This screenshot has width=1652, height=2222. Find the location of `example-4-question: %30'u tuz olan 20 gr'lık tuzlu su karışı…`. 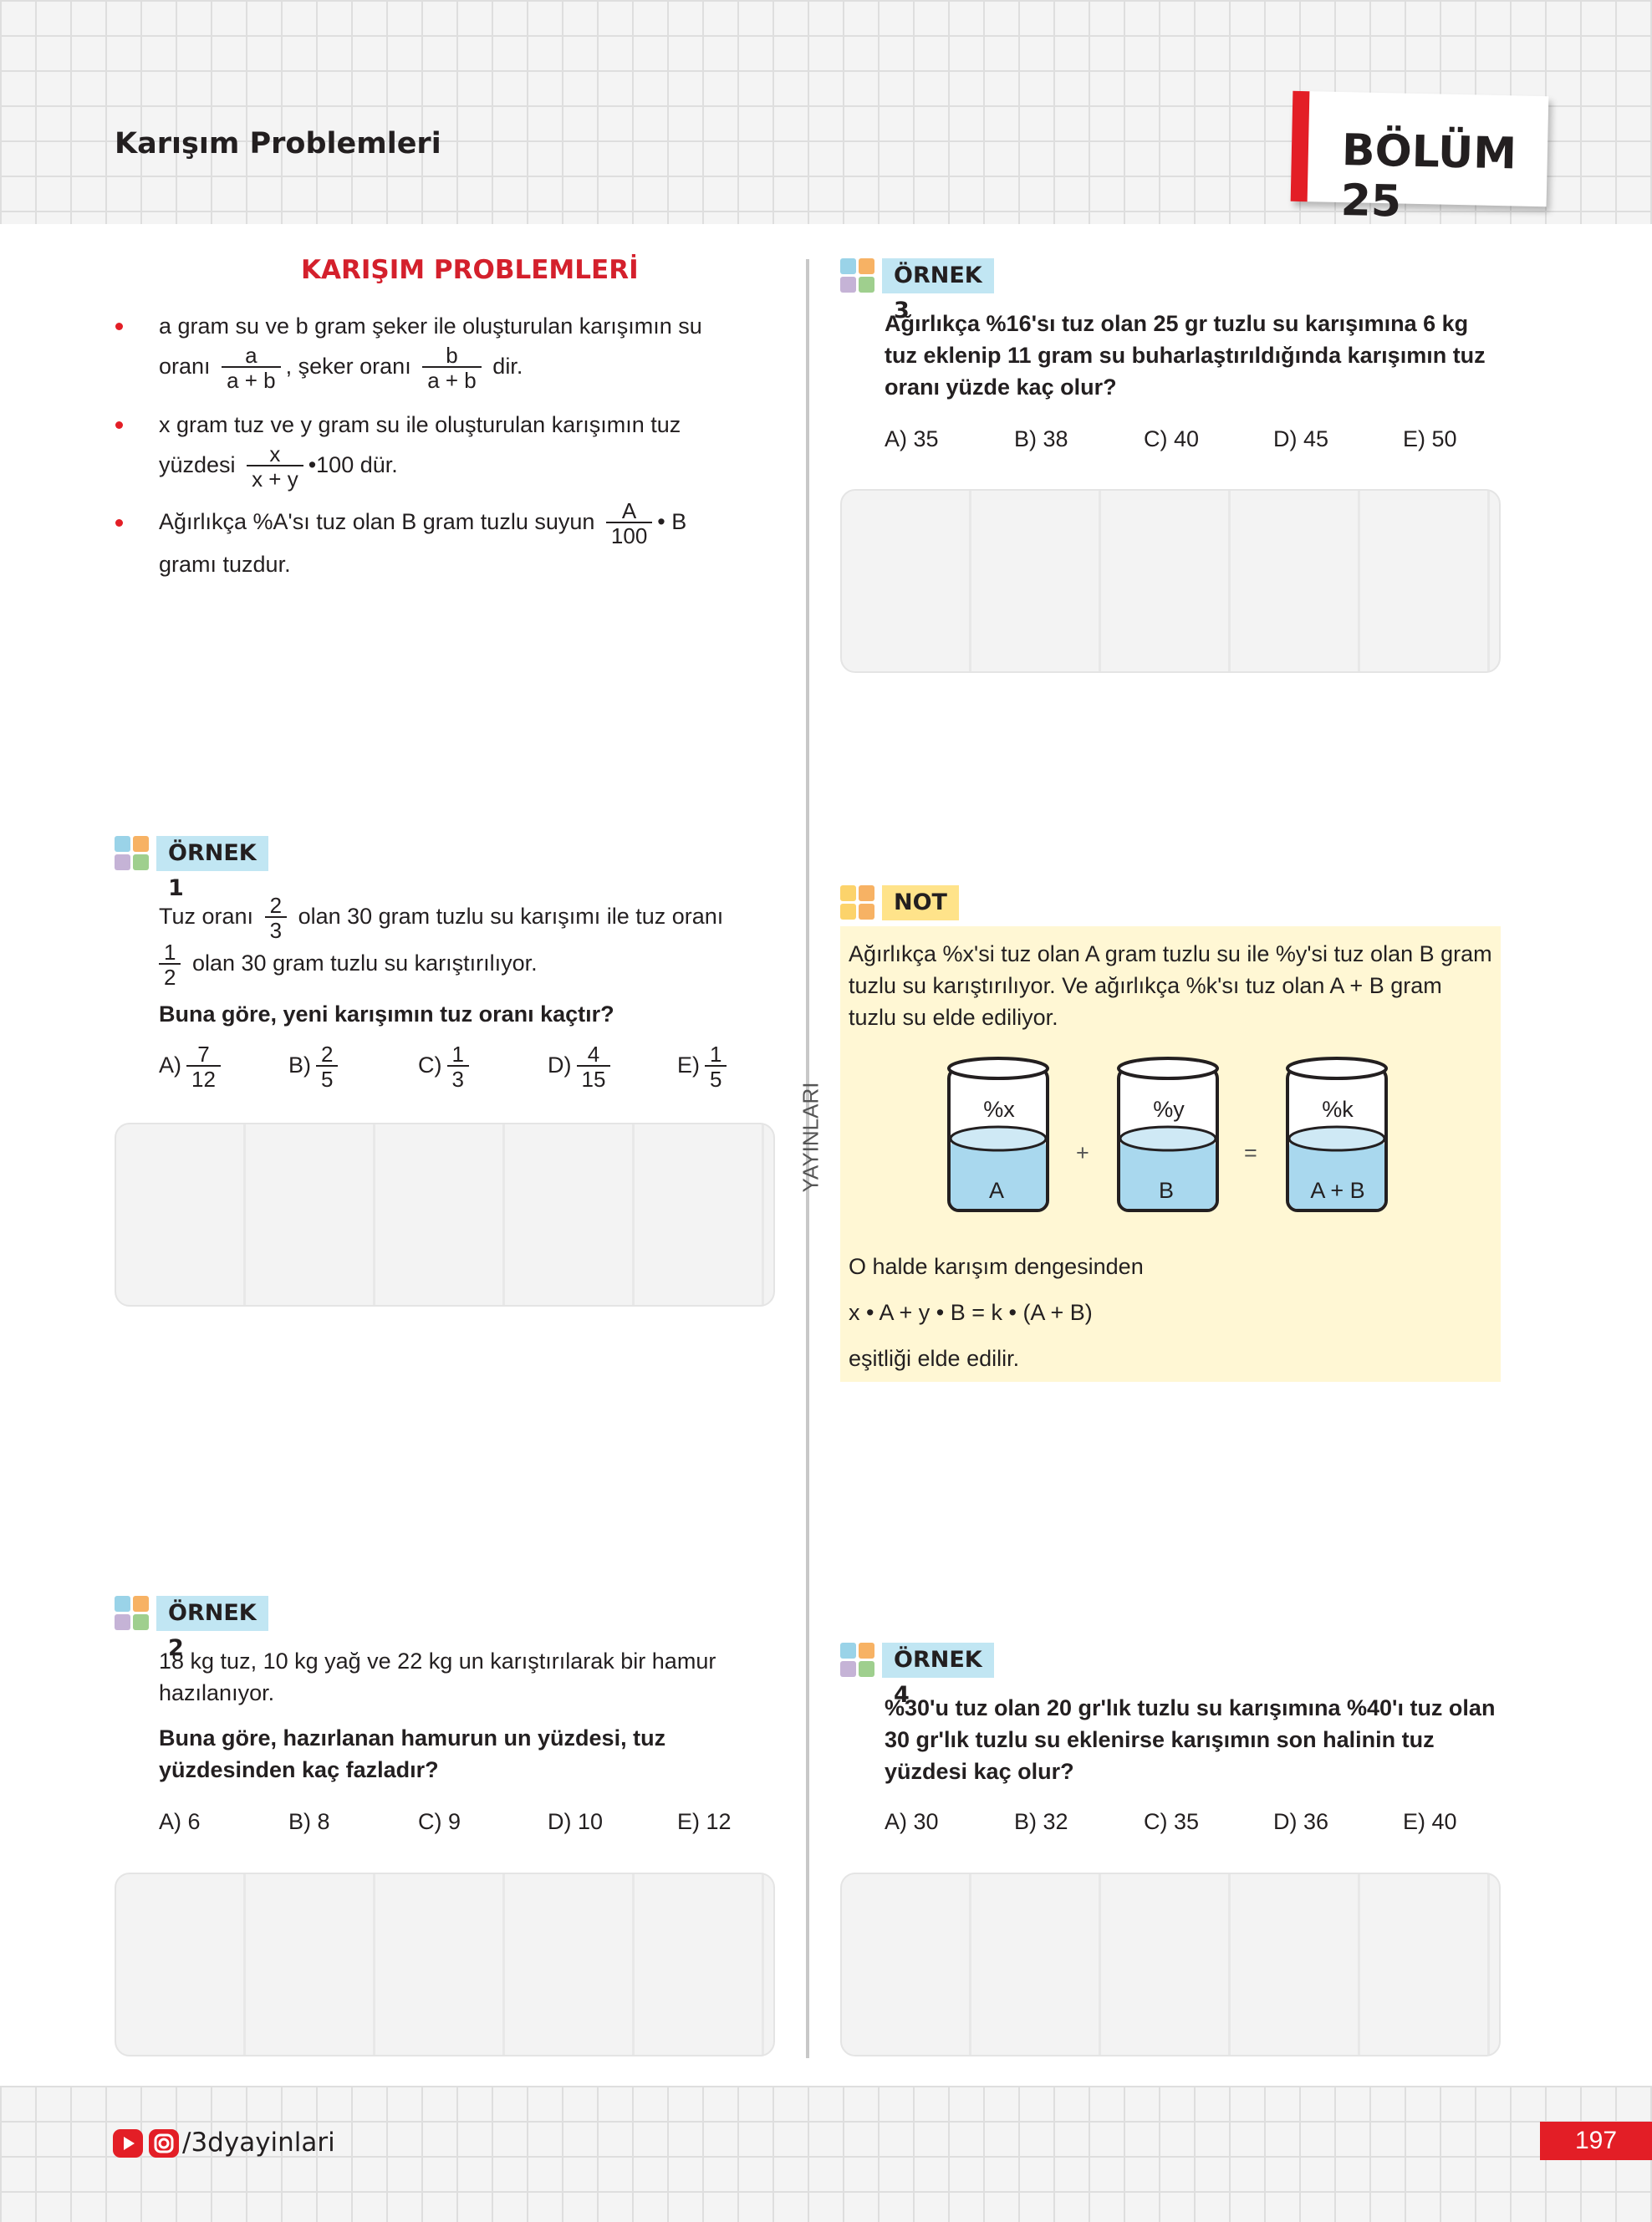

example-4-question: %30'u tuz olan 20 gr'lık tuzlu su karışı… is located at coordinates (1190, 1739).